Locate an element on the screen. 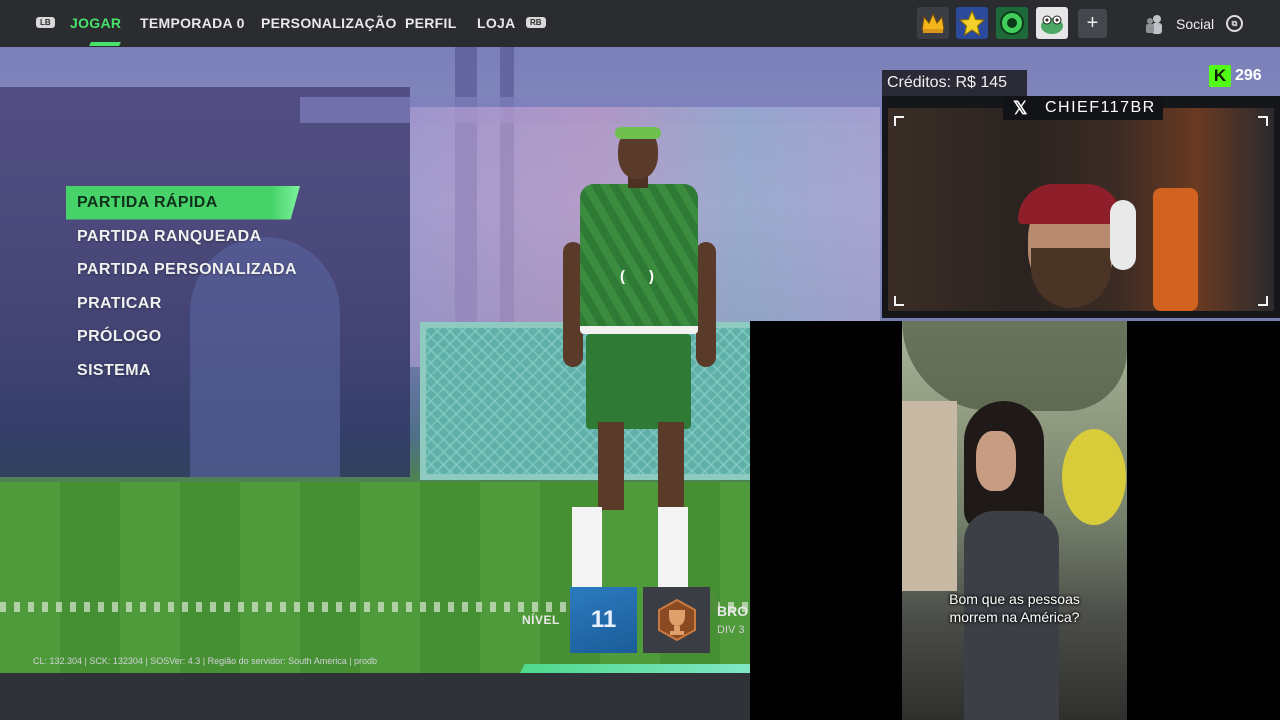 The width and height of the screenshot is (1280, 720). webcam-feed is located at coordinates (1081, 209).